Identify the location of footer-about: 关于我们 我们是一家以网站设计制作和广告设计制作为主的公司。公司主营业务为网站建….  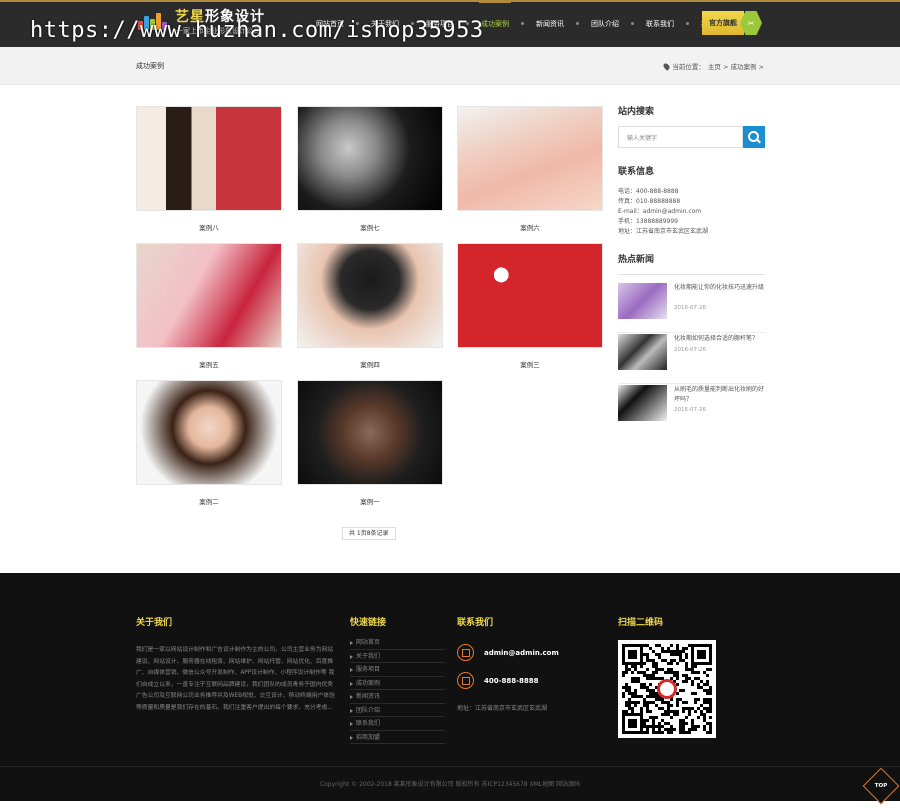
(236, 664).